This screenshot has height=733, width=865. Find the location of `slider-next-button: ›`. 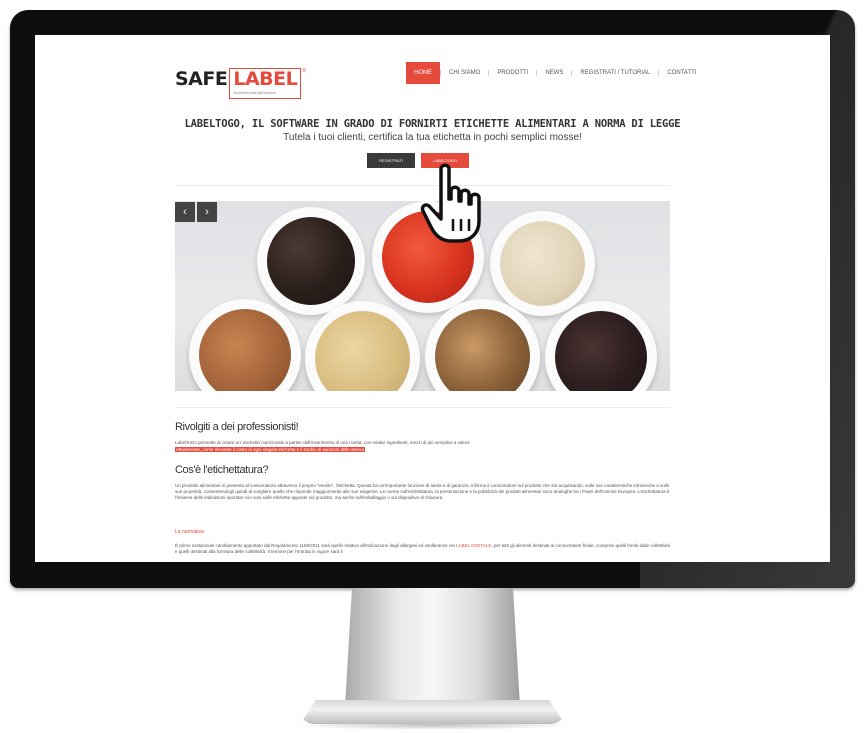

slider-next-button: › is located at coordinates (207, 212).